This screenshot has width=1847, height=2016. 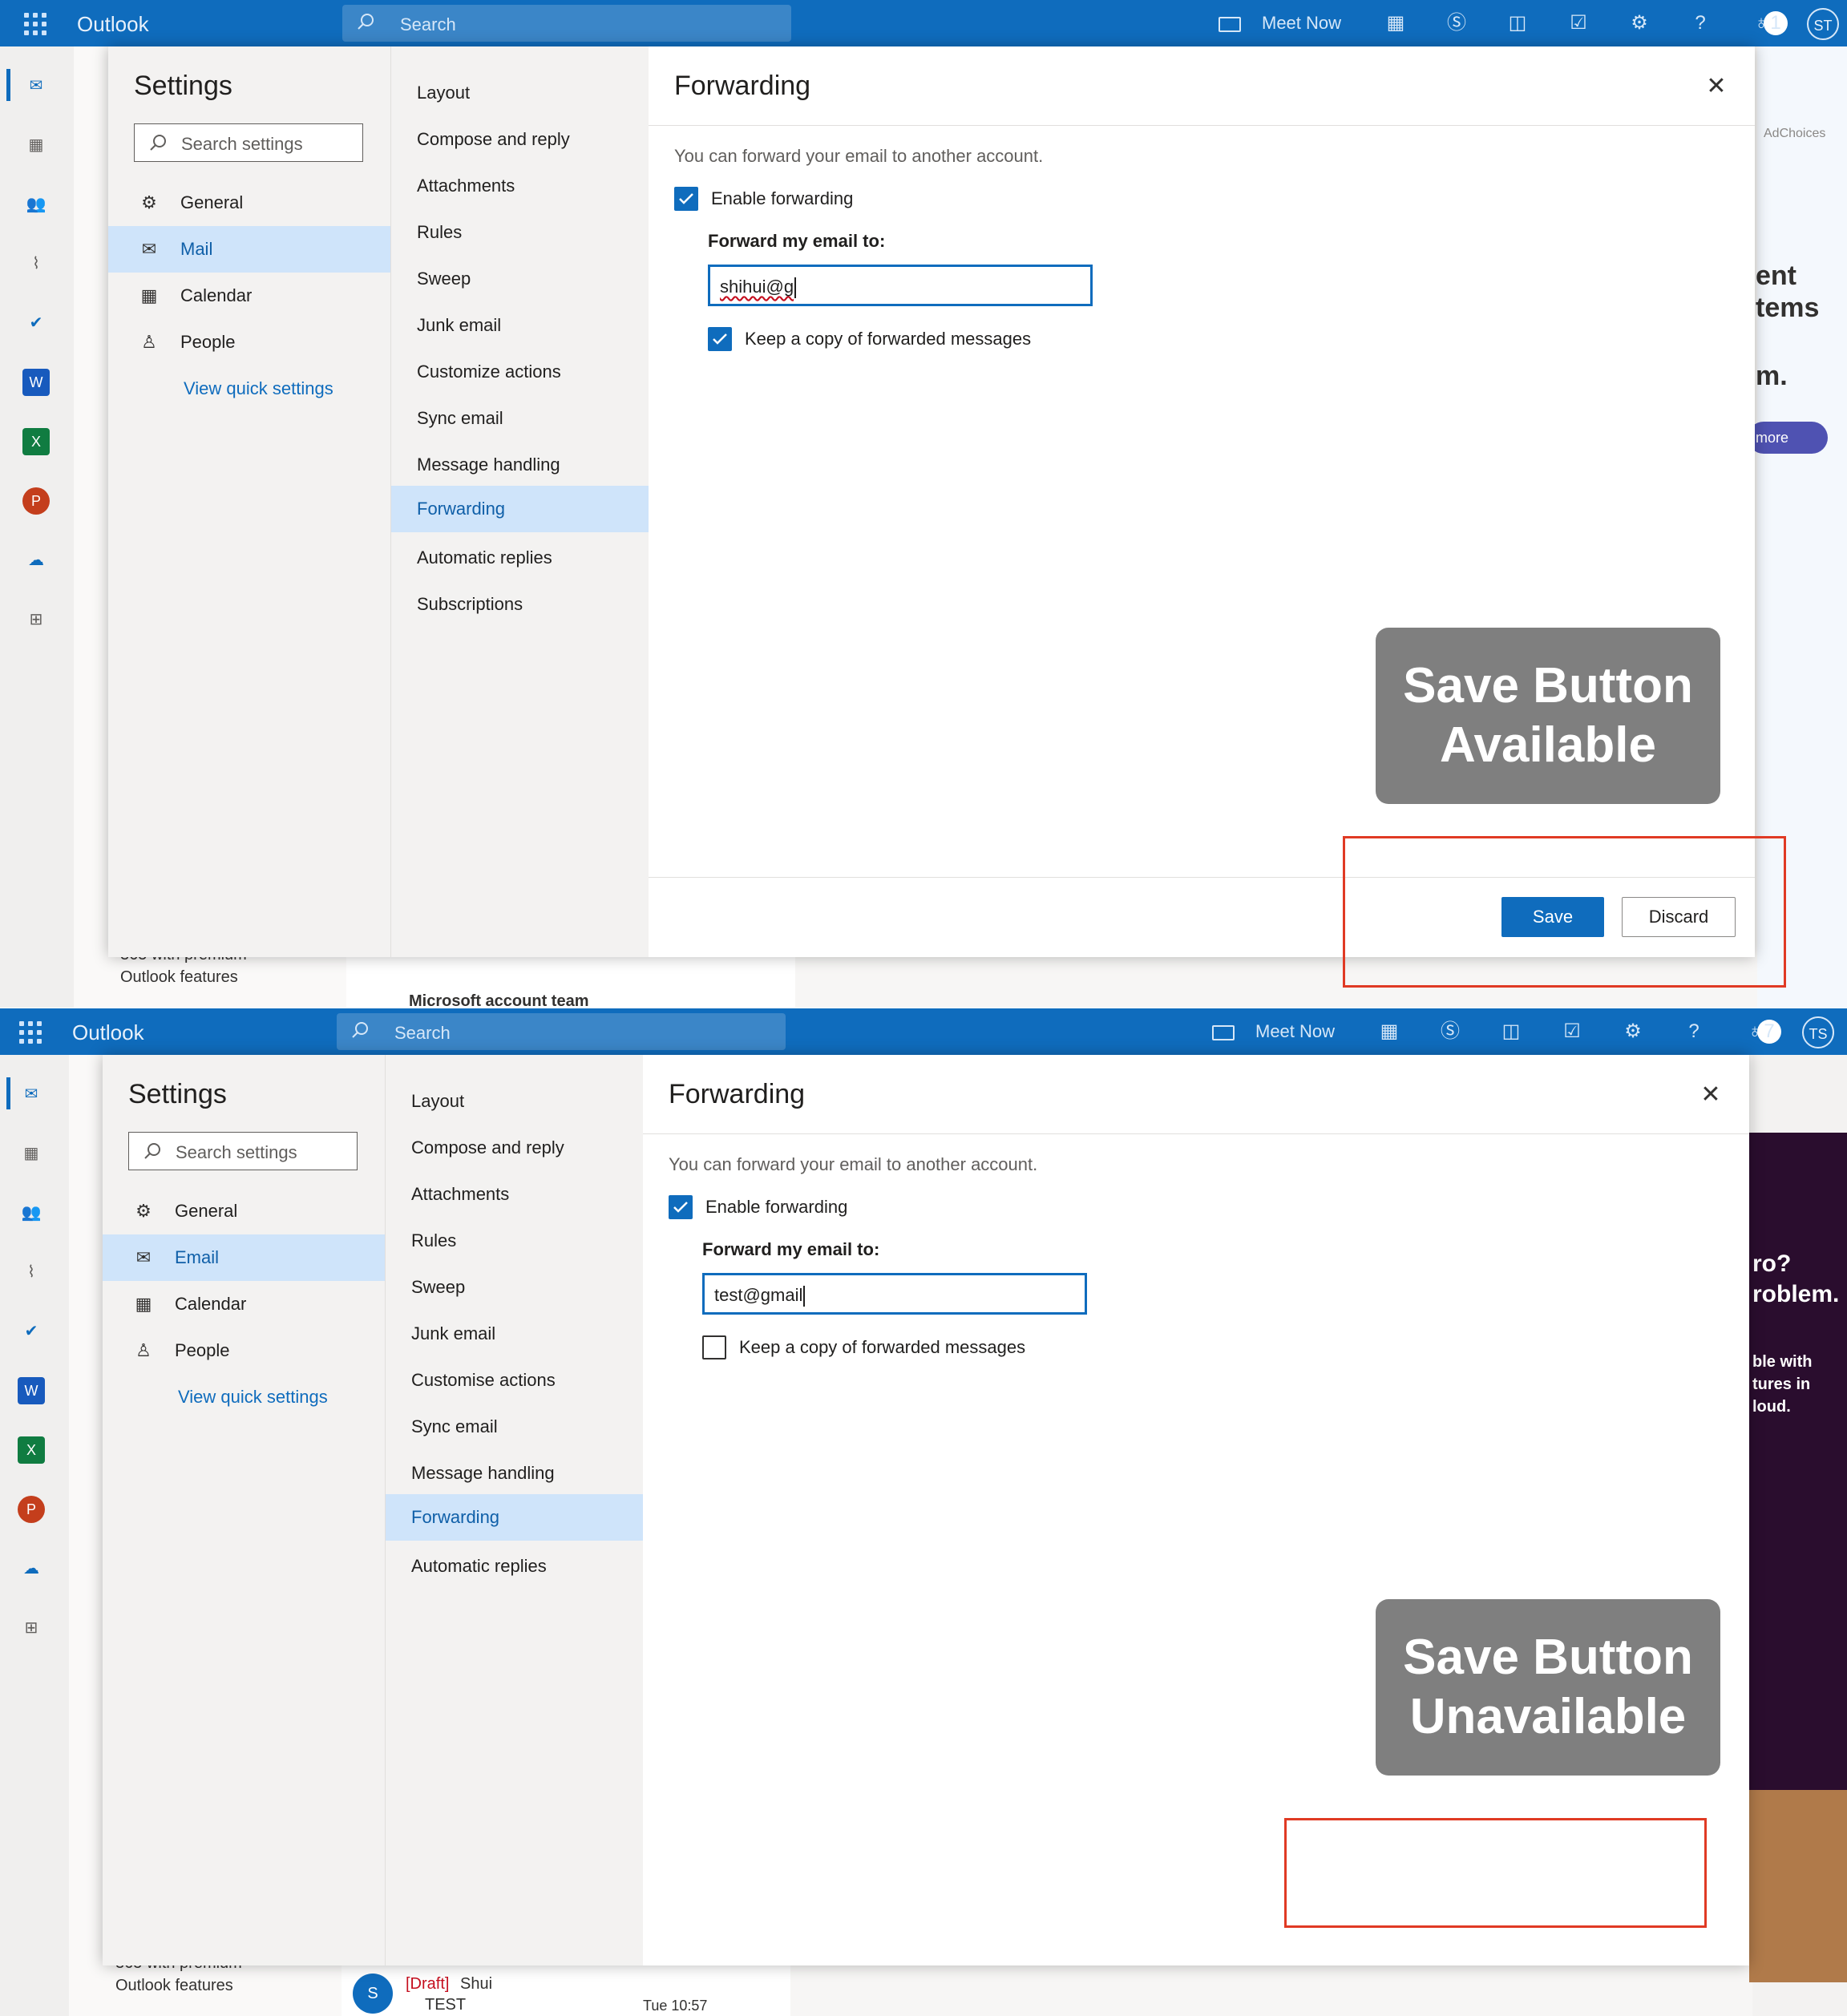 What do you see at coordinates (476, 1984) in the screenshot?
I see `draft-sender: Shui` at bounding box center [476, 1984].